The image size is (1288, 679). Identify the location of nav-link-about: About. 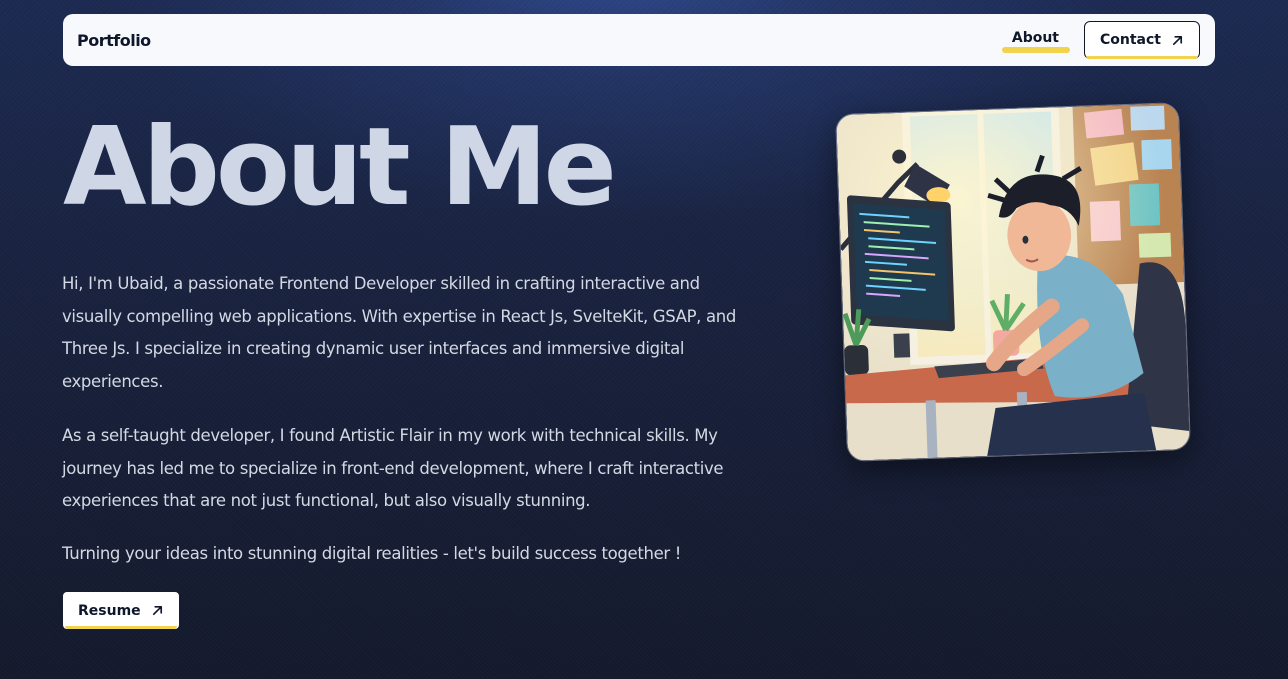
(1035, 40).